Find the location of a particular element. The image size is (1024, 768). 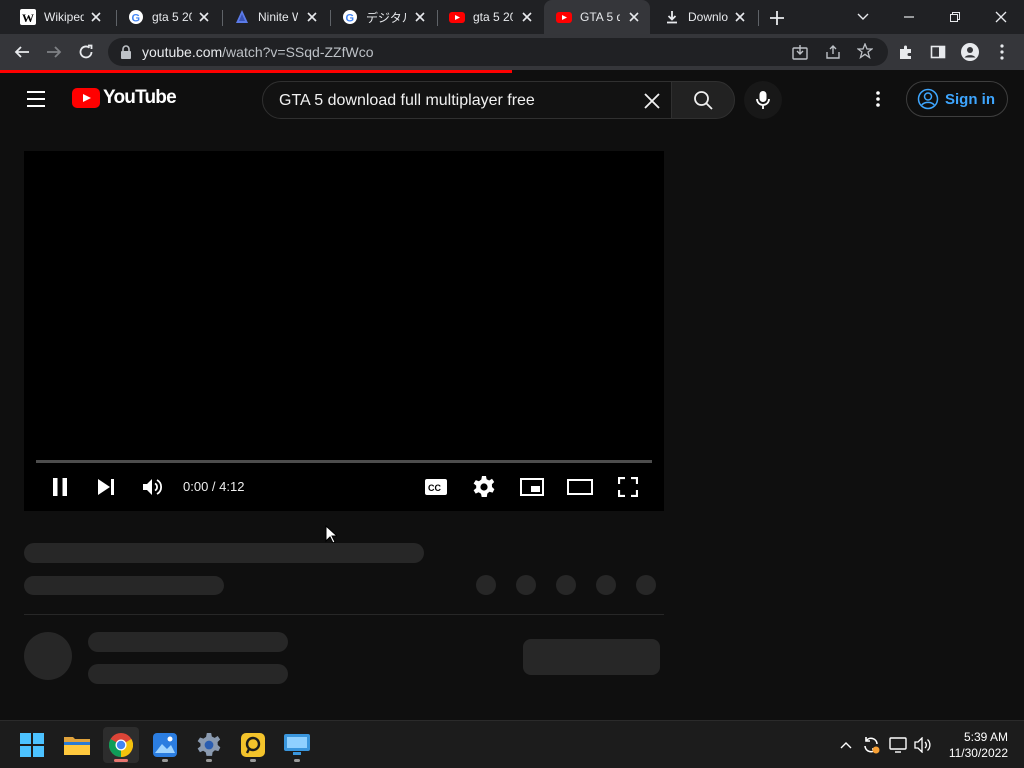

bookmark-star-icon is located at coordinates (865, 53).